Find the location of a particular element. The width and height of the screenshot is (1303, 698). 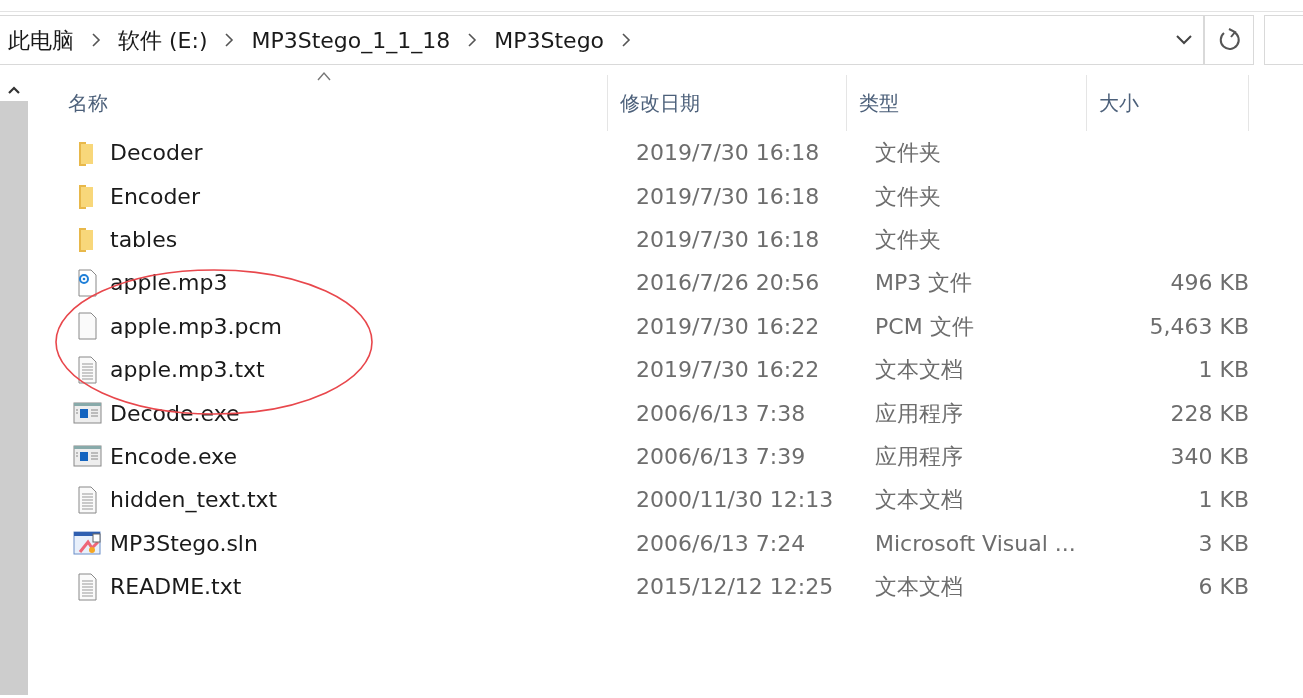

column-header: 大小 is located at coordinates (1168, 103).